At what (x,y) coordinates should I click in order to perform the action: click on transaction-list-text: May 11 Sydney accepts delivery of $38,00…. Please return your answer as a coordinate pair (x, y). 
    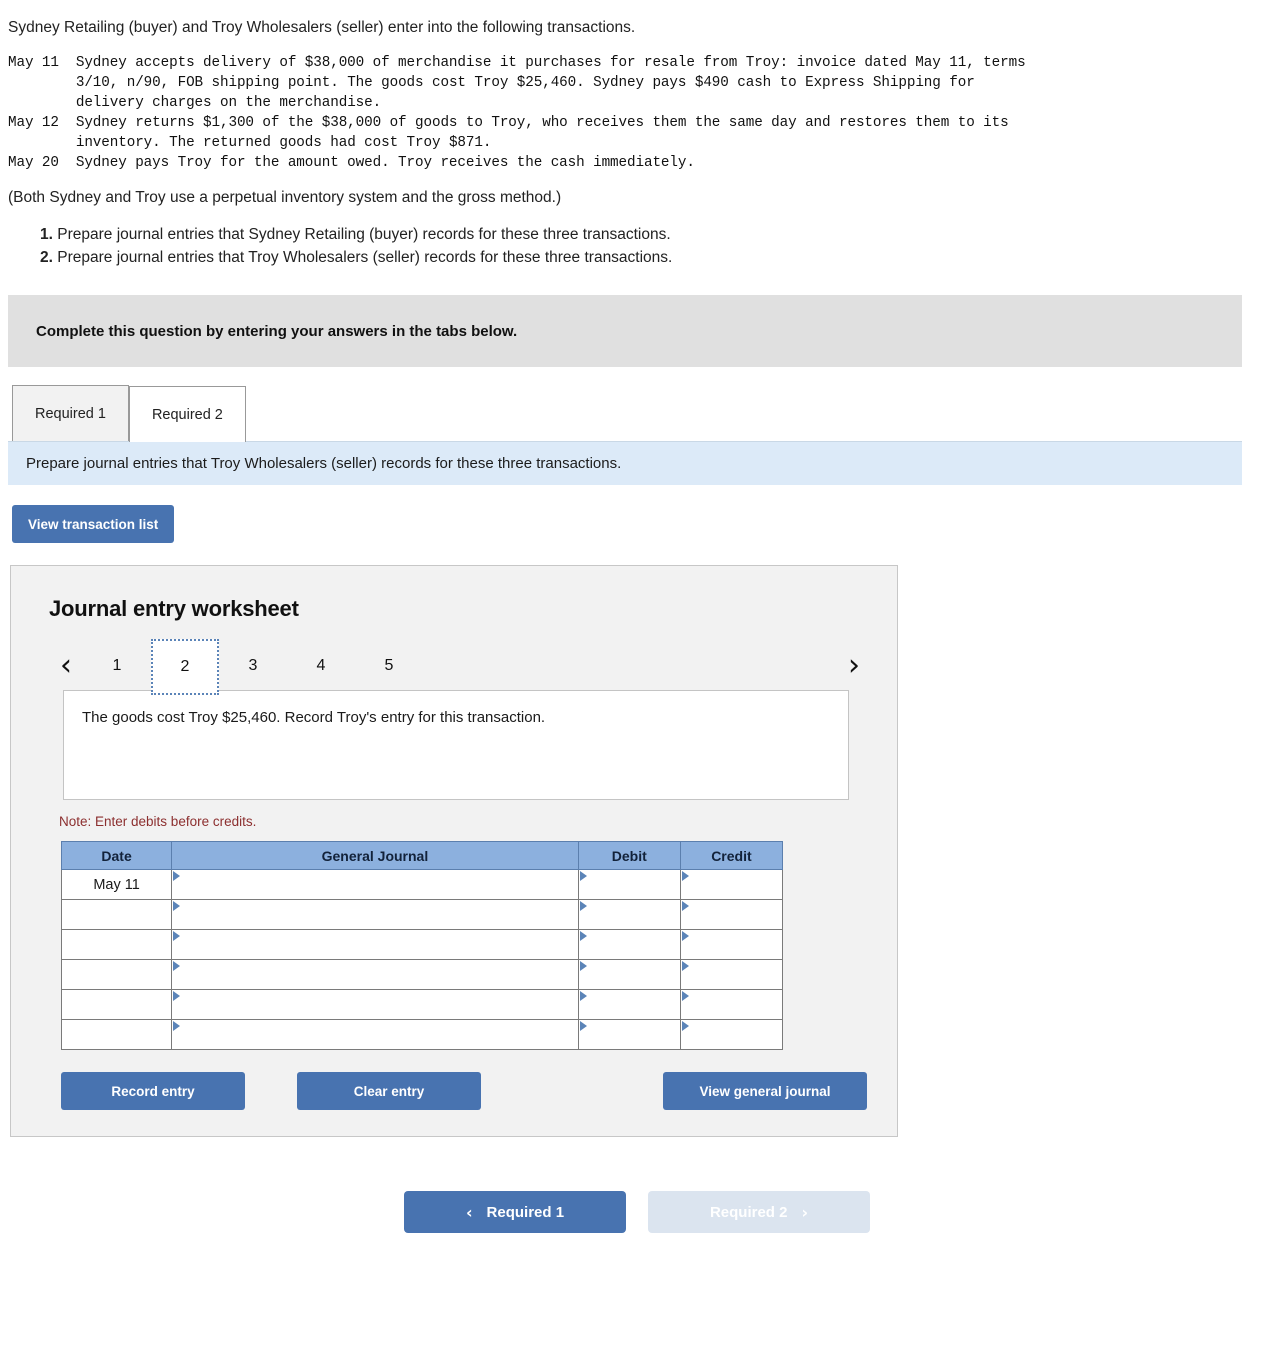
    Looking at the image, I should click on (517, 112).